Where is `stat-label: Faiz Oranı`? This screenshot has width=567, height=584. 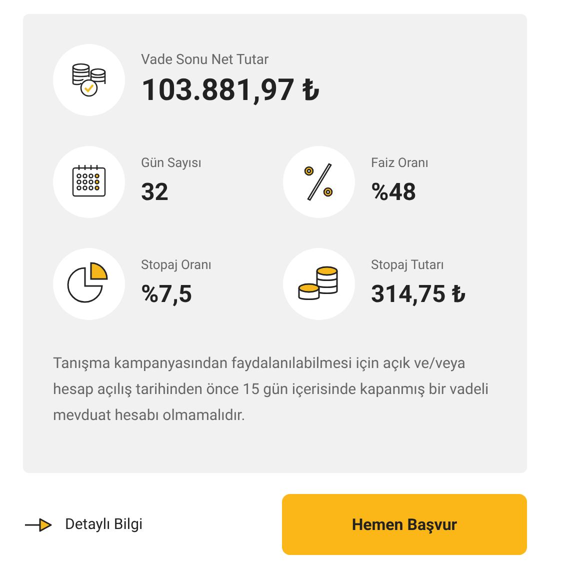
stat-label: Faiz Oranı is located at coordinates (399, 164).